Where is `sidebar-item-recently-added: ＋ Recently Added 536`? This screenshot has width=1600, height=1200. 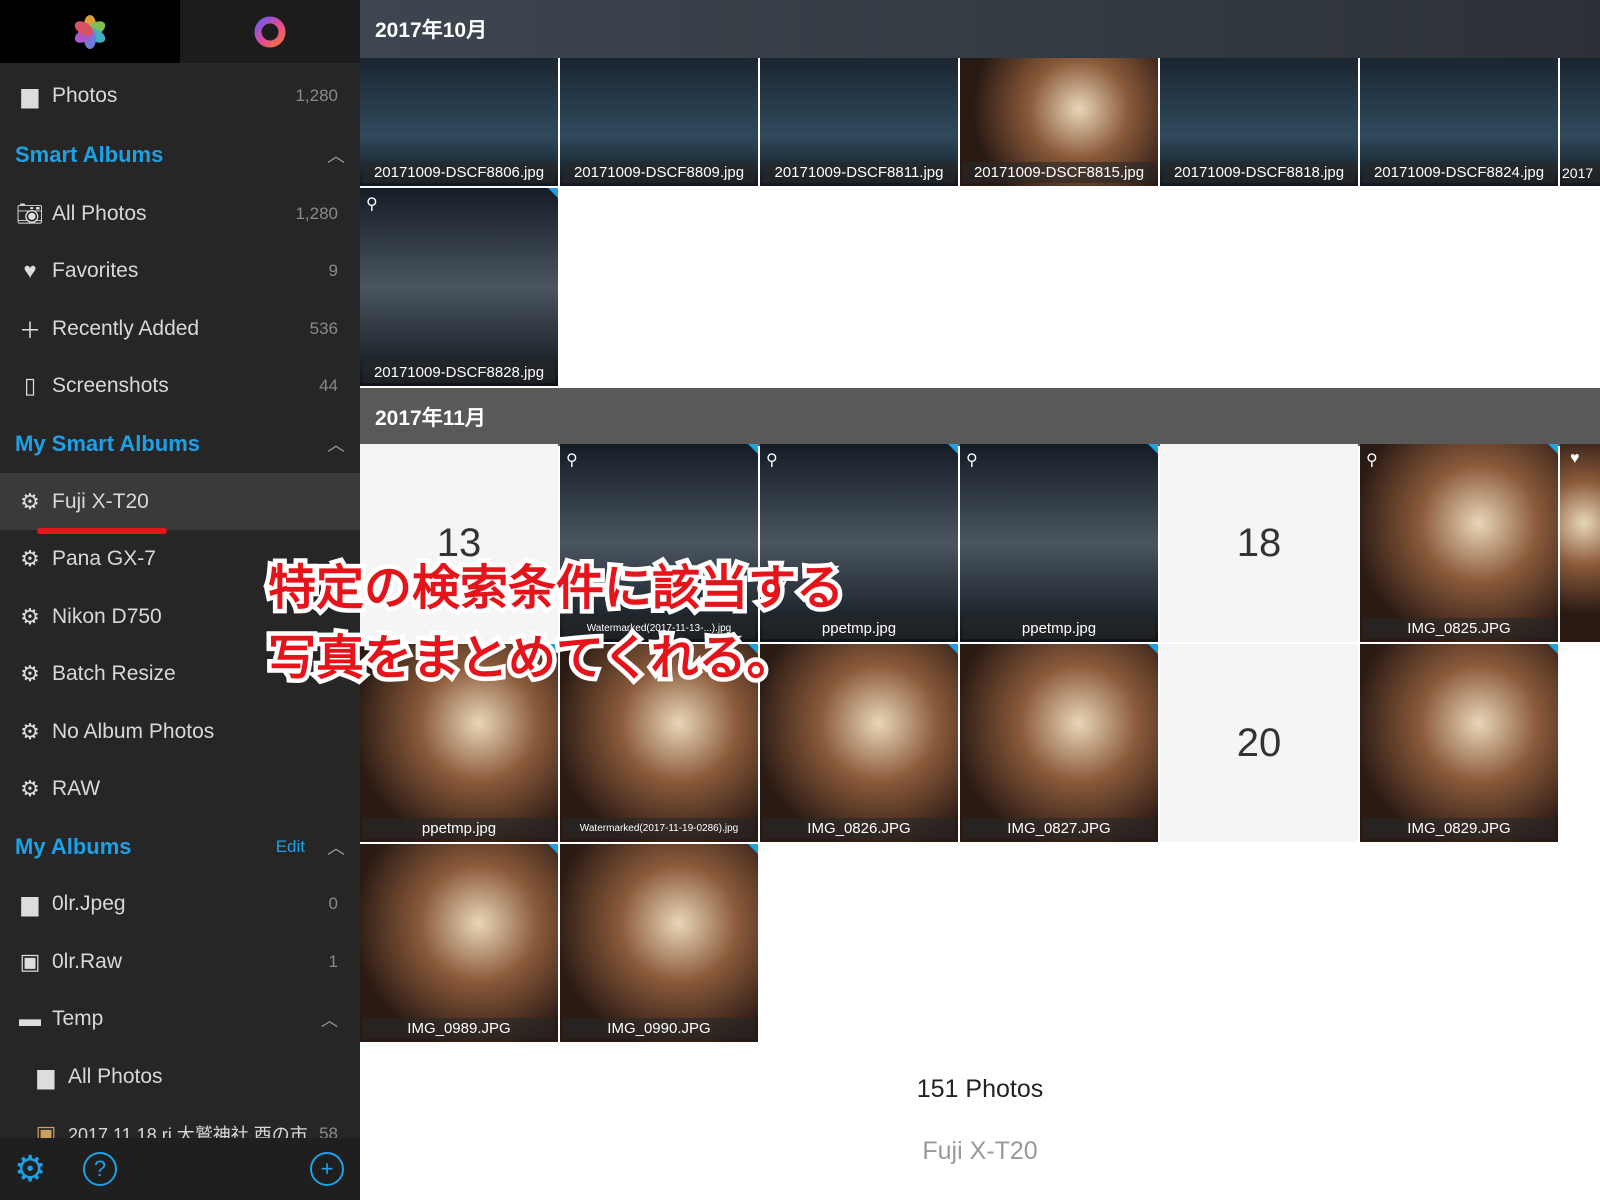 sidebar-item-recently-added: ＋ Recently Added 536 is located at coordinates (180, 328).